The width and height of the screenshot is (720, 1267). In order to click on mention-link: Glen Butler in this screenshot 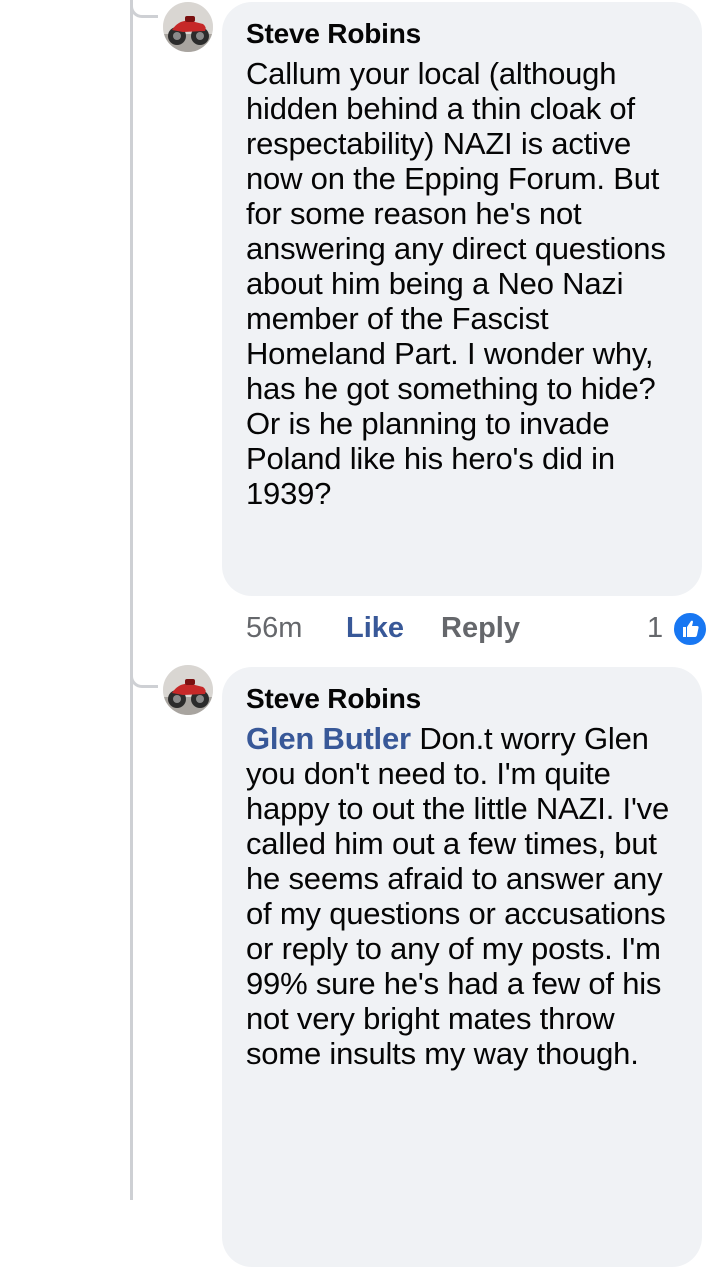, I will do `click(328, 738)`.